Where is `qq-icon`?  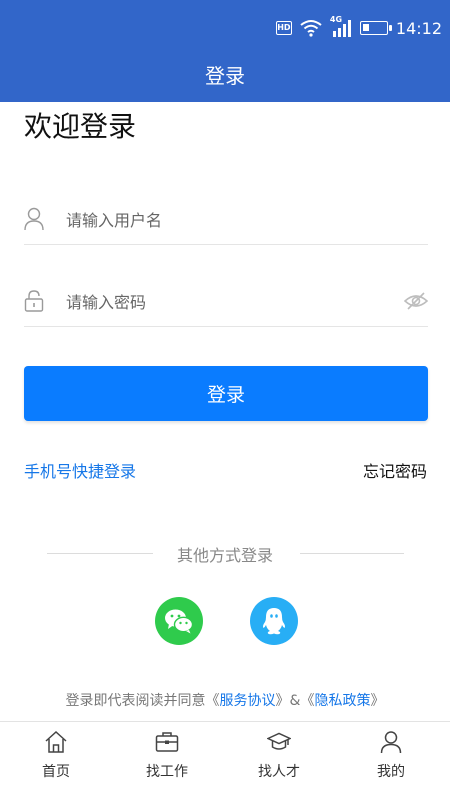
qq-icon is located at coordinates (274, 621).